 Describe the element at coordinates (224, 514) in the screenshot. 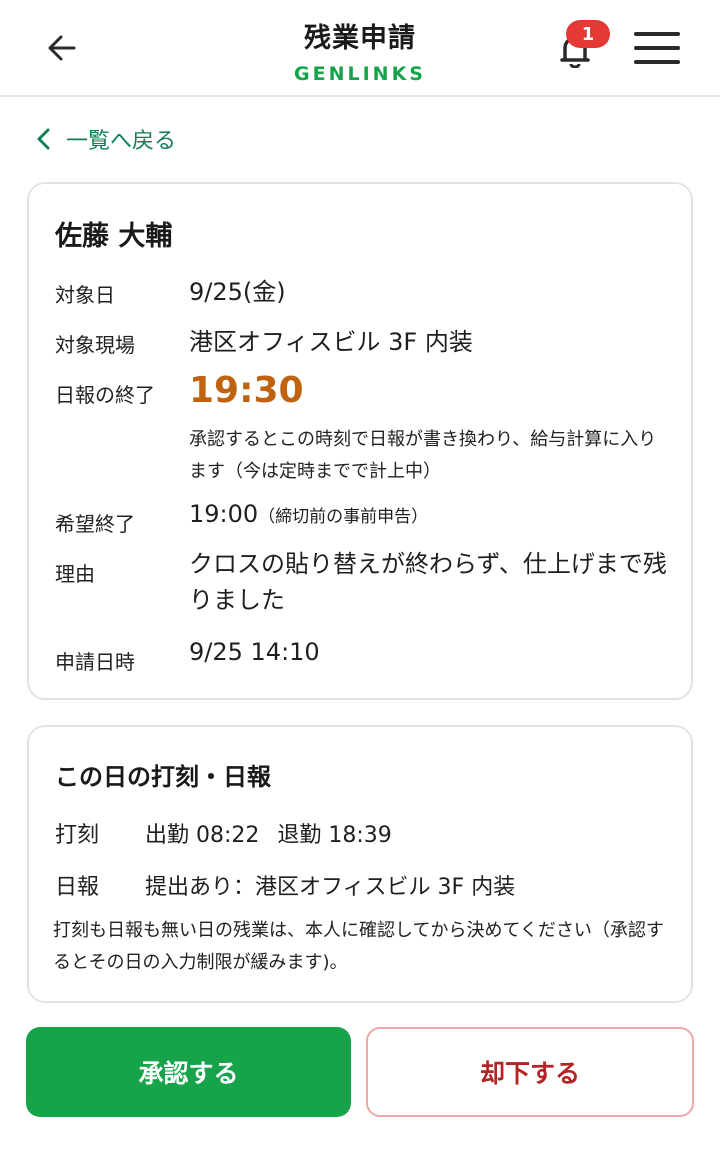

I see `desired-end-value: 19:00` at that location.